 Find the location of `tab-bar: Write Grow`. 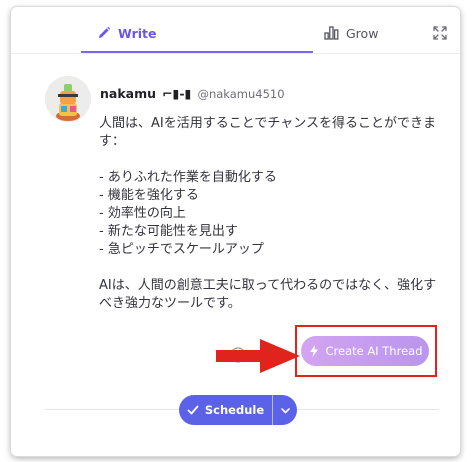

tab-bar: Write Grow is located at coordinates (235, 30).